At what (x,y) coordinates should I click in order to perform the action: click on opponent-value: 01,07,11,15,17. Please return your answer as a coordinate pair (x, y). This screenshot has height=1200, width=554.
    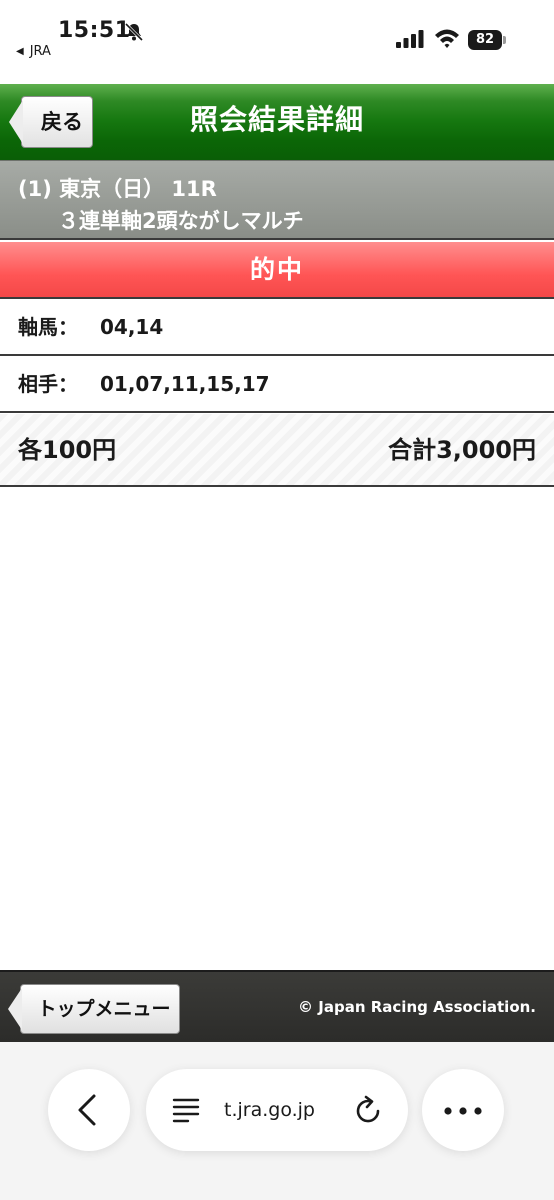
    Looking at the image, I should click on (185, 384).